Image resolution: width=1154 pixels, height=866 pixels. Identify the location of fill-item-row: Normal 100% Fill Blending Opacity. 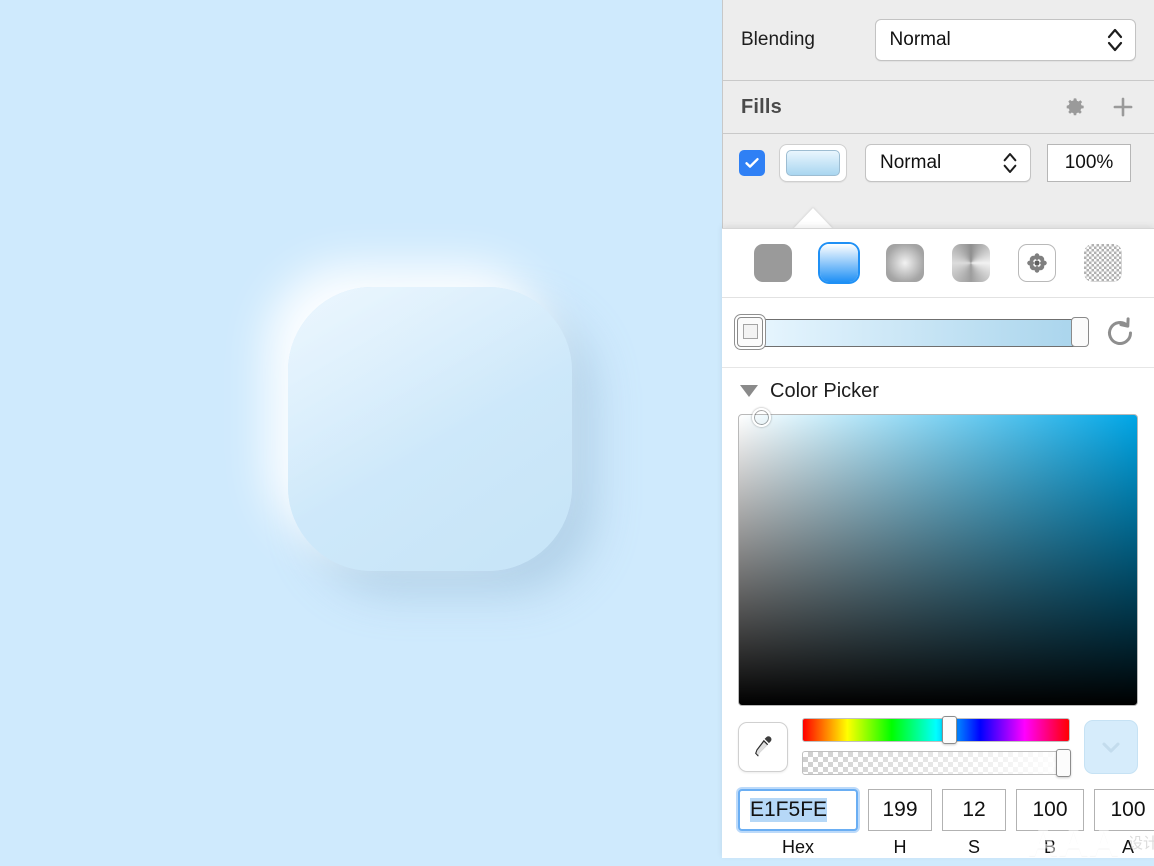
(938, 171).